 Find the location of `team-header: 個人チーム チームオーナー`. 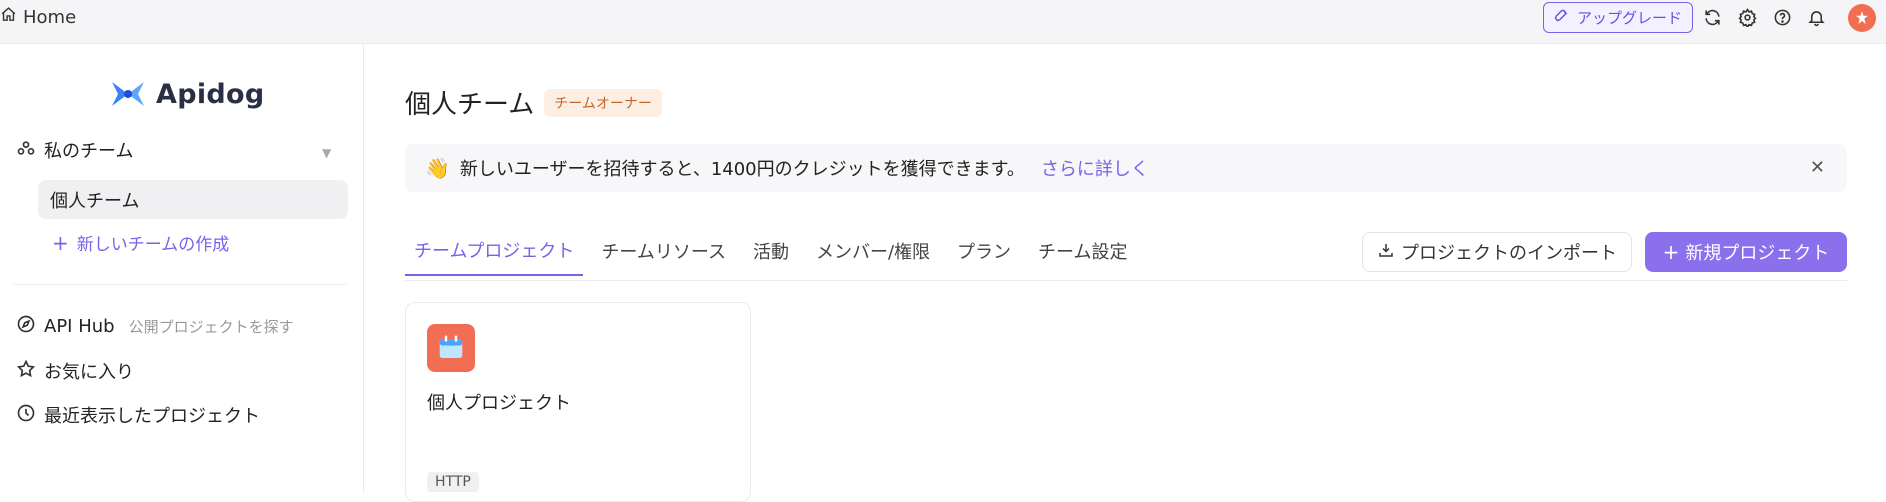

team-header: 個人チーム チームオーナー is located at coordinates (533, 102).